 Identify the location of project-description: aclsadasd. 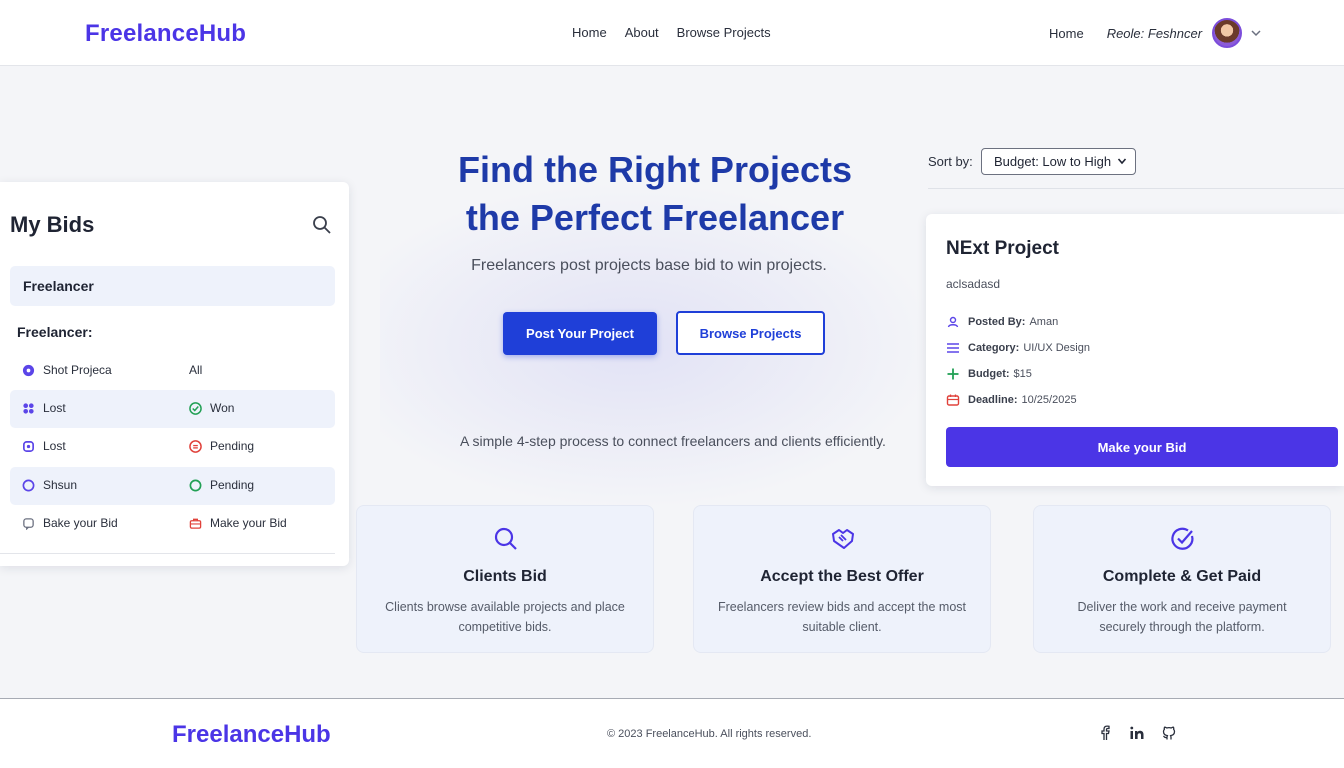
(973, 284).